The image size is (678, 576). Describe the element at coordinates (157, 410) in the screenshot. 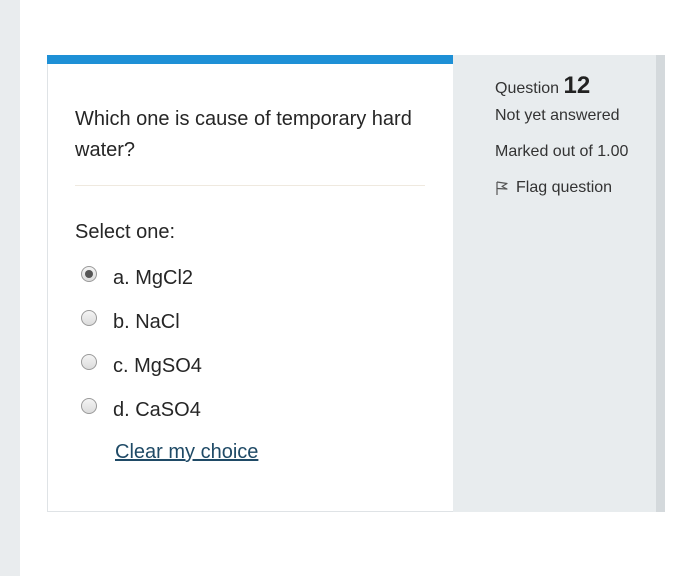

I see `answer-label-d: d. CaSO4` at that location.